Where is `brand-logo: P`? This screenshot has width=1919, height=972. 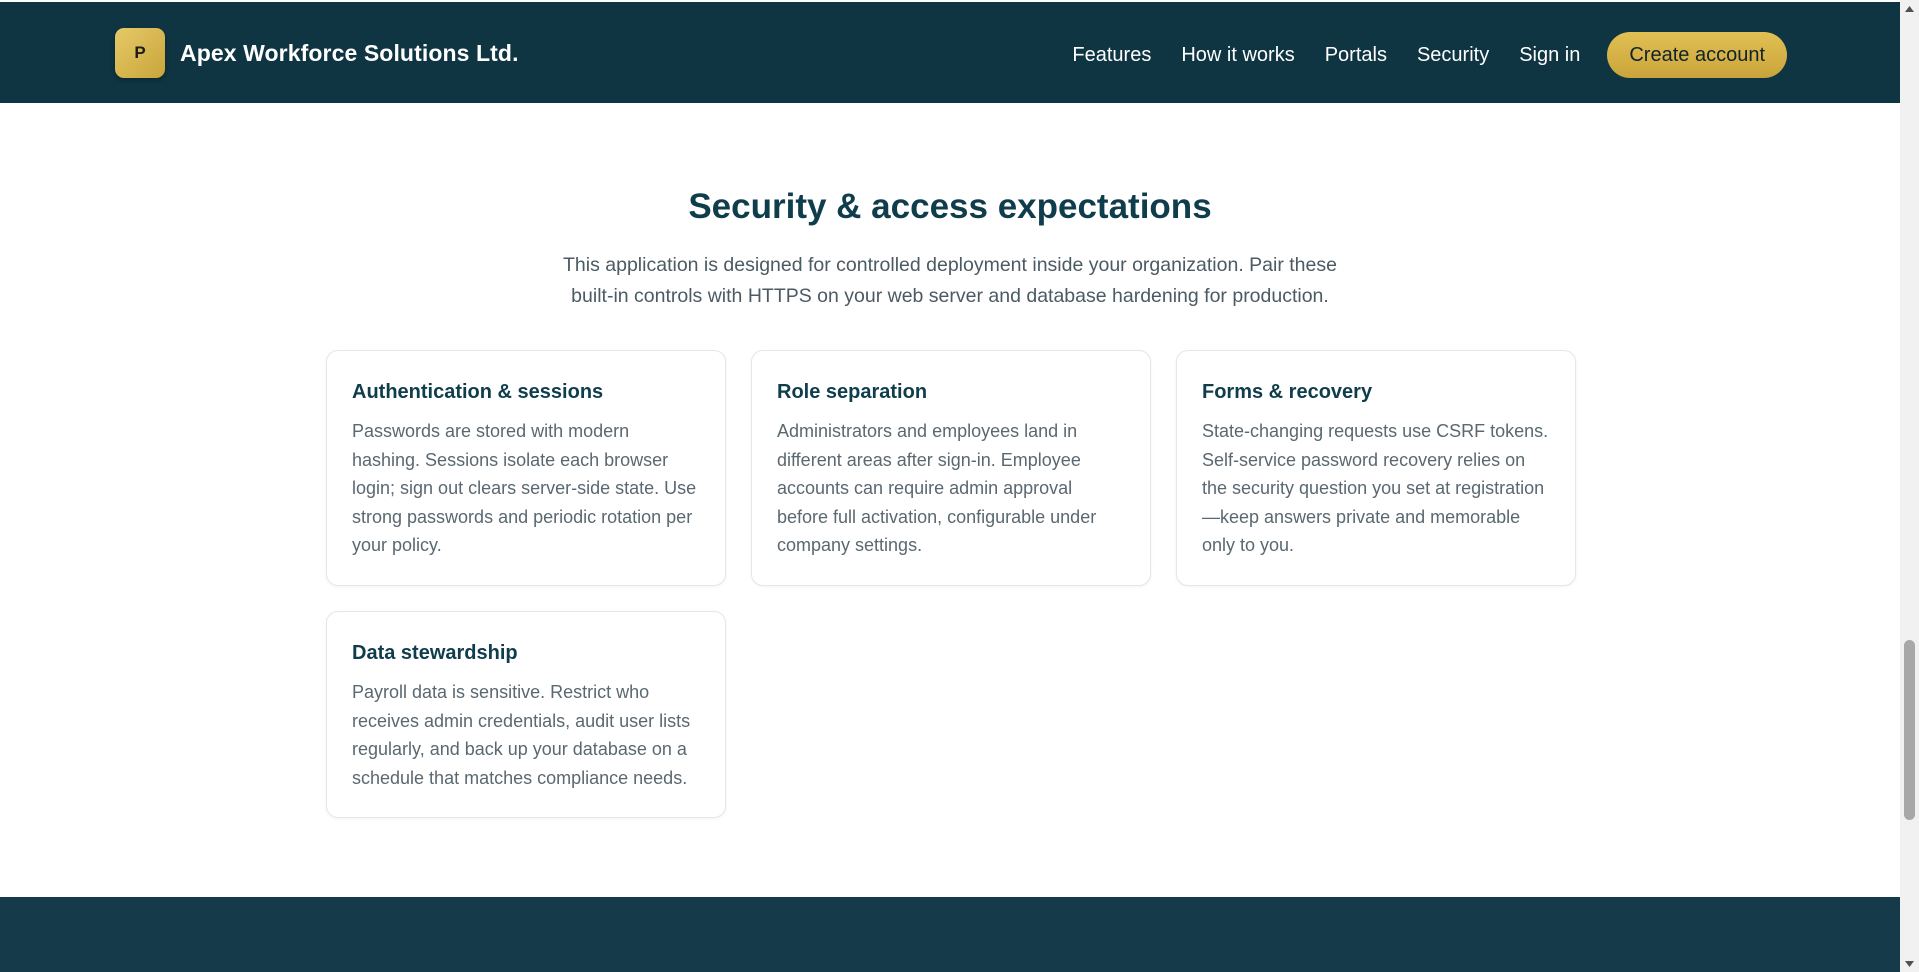 brand-logo: P is located at coordinates (140, 53).